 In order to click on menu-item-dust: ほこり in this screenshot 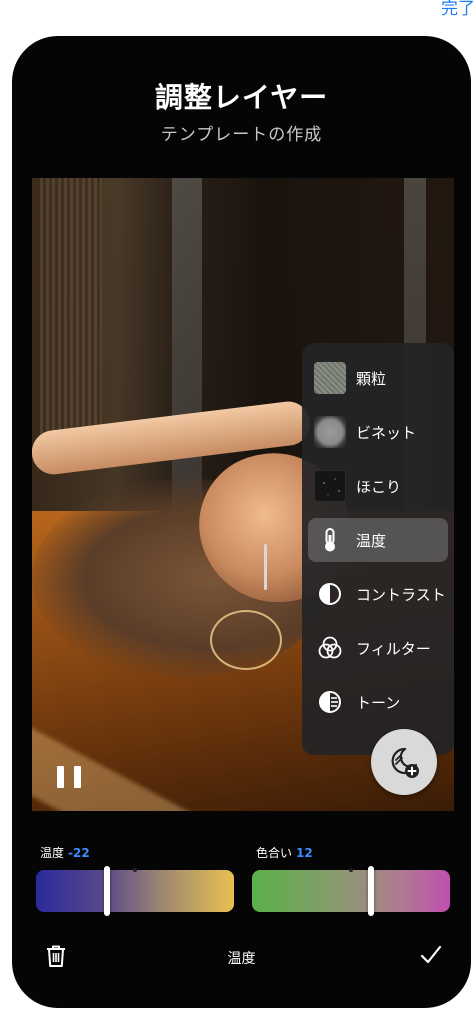, I will do `click(378, 486)`.